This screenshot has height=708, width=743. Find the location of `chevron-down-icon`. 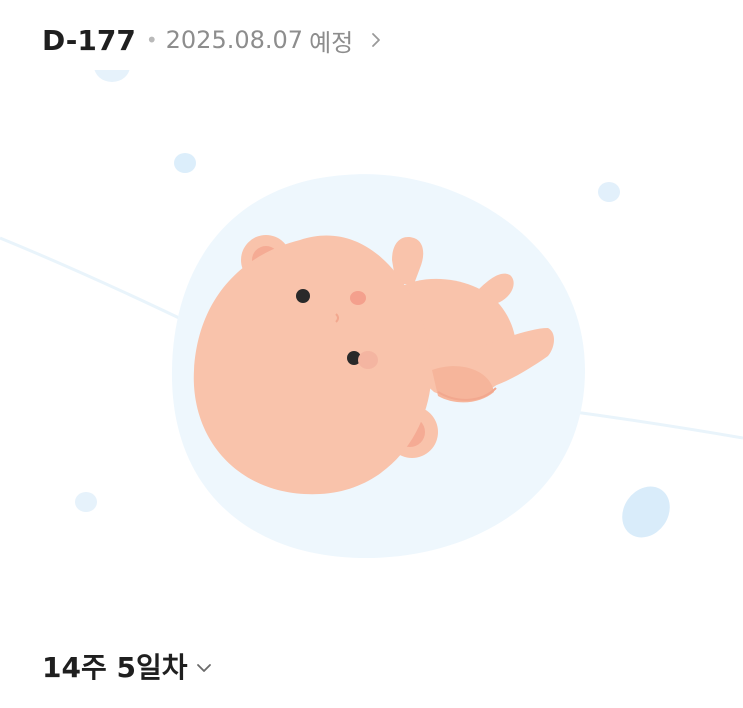

chevron-down-icon is located at coordinates (204, 668).